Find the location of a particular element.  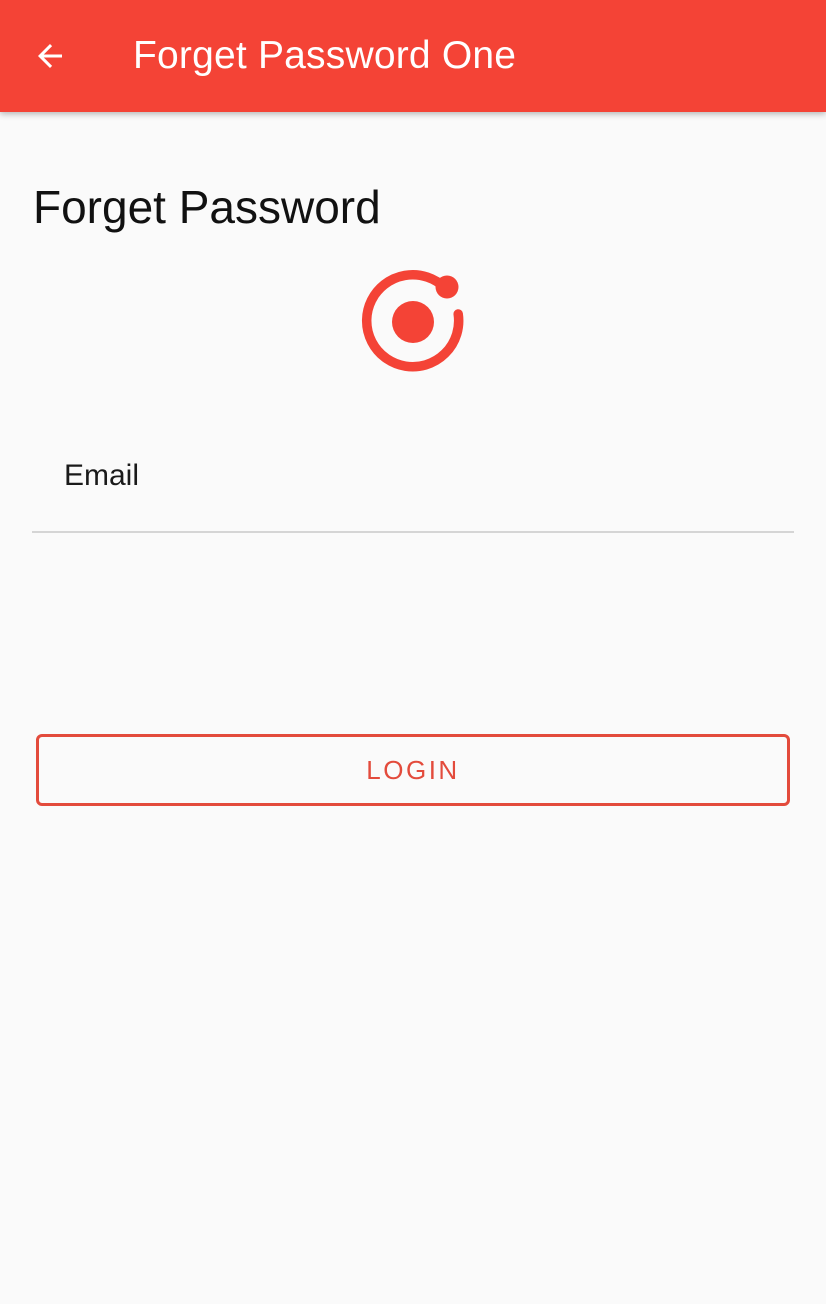

app-bar: Forget Password One is located at coordinates (413, 56).